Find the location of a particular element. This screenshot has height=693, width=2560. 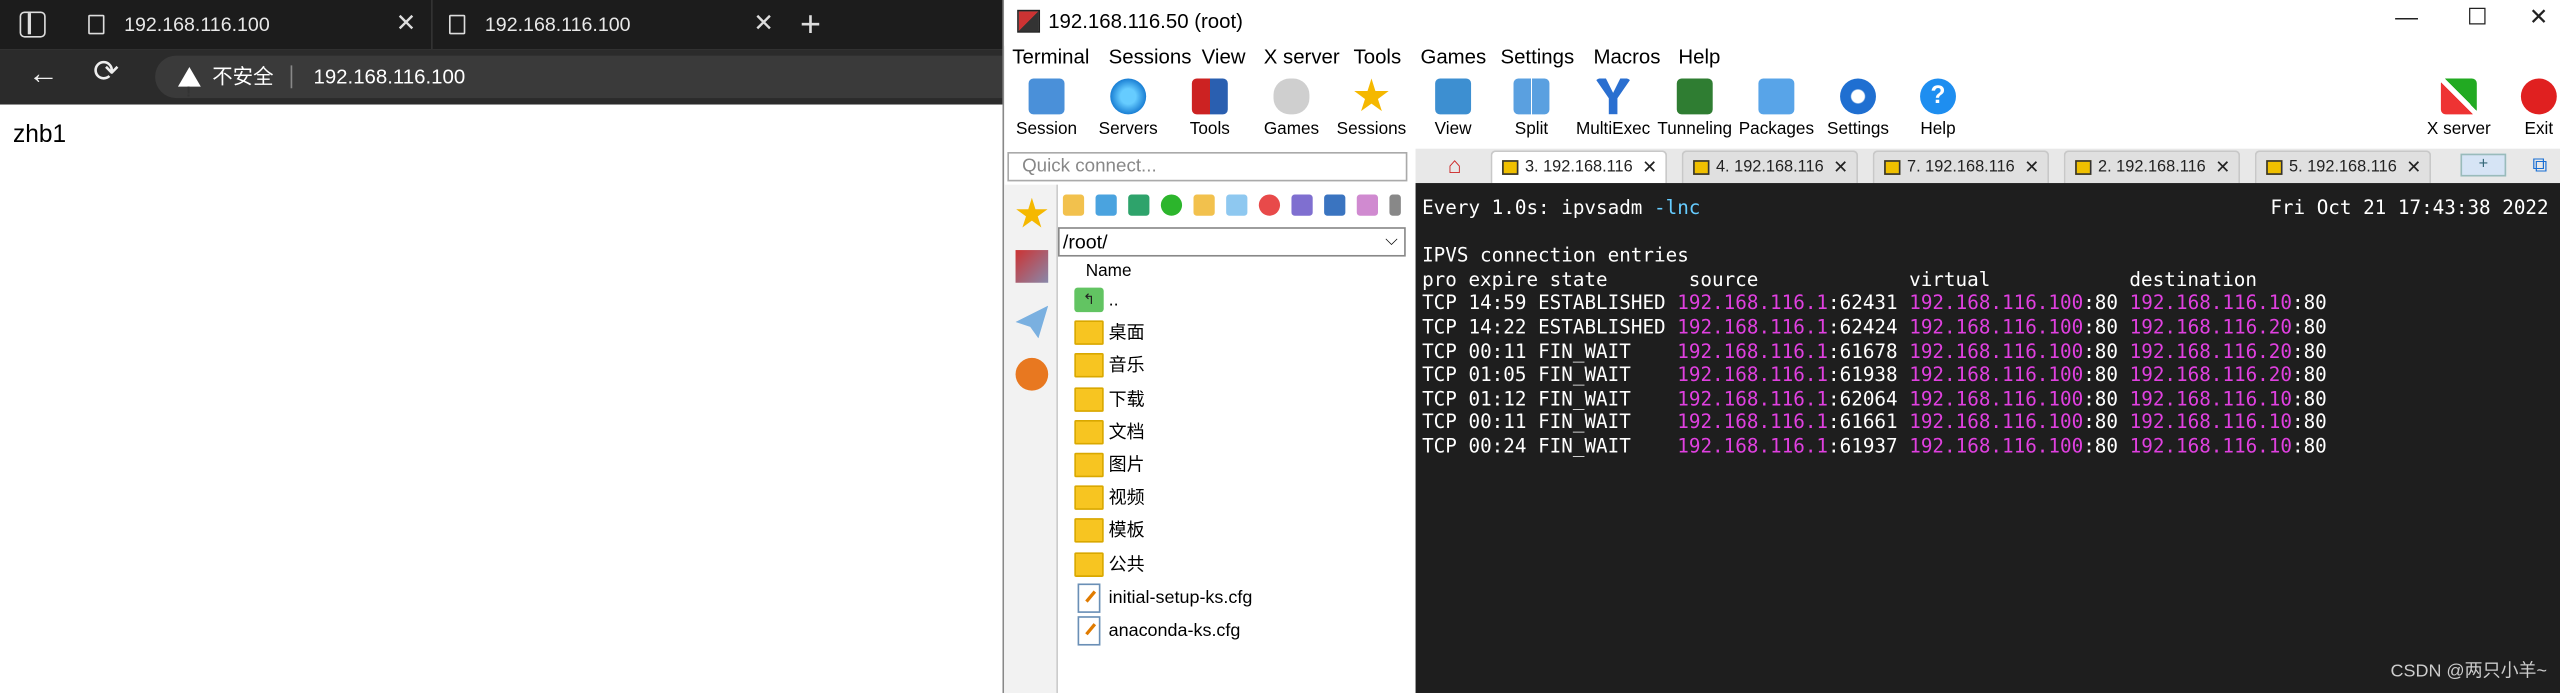

list-item: 文档 is located at coordinates (1240, 432).